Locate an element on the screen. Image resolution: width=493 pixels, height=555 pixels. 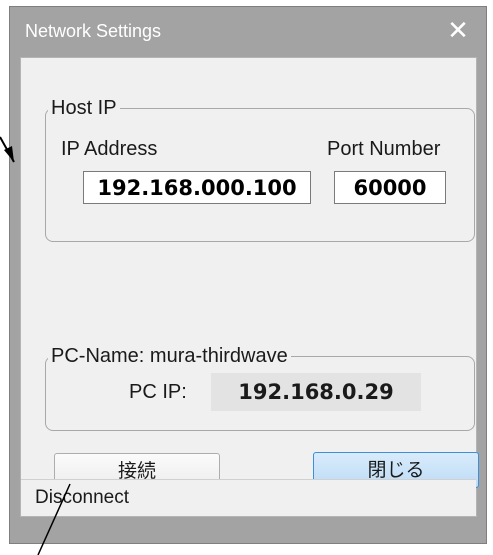
port-number-label: Port Number is located at coordinates (384, 149).